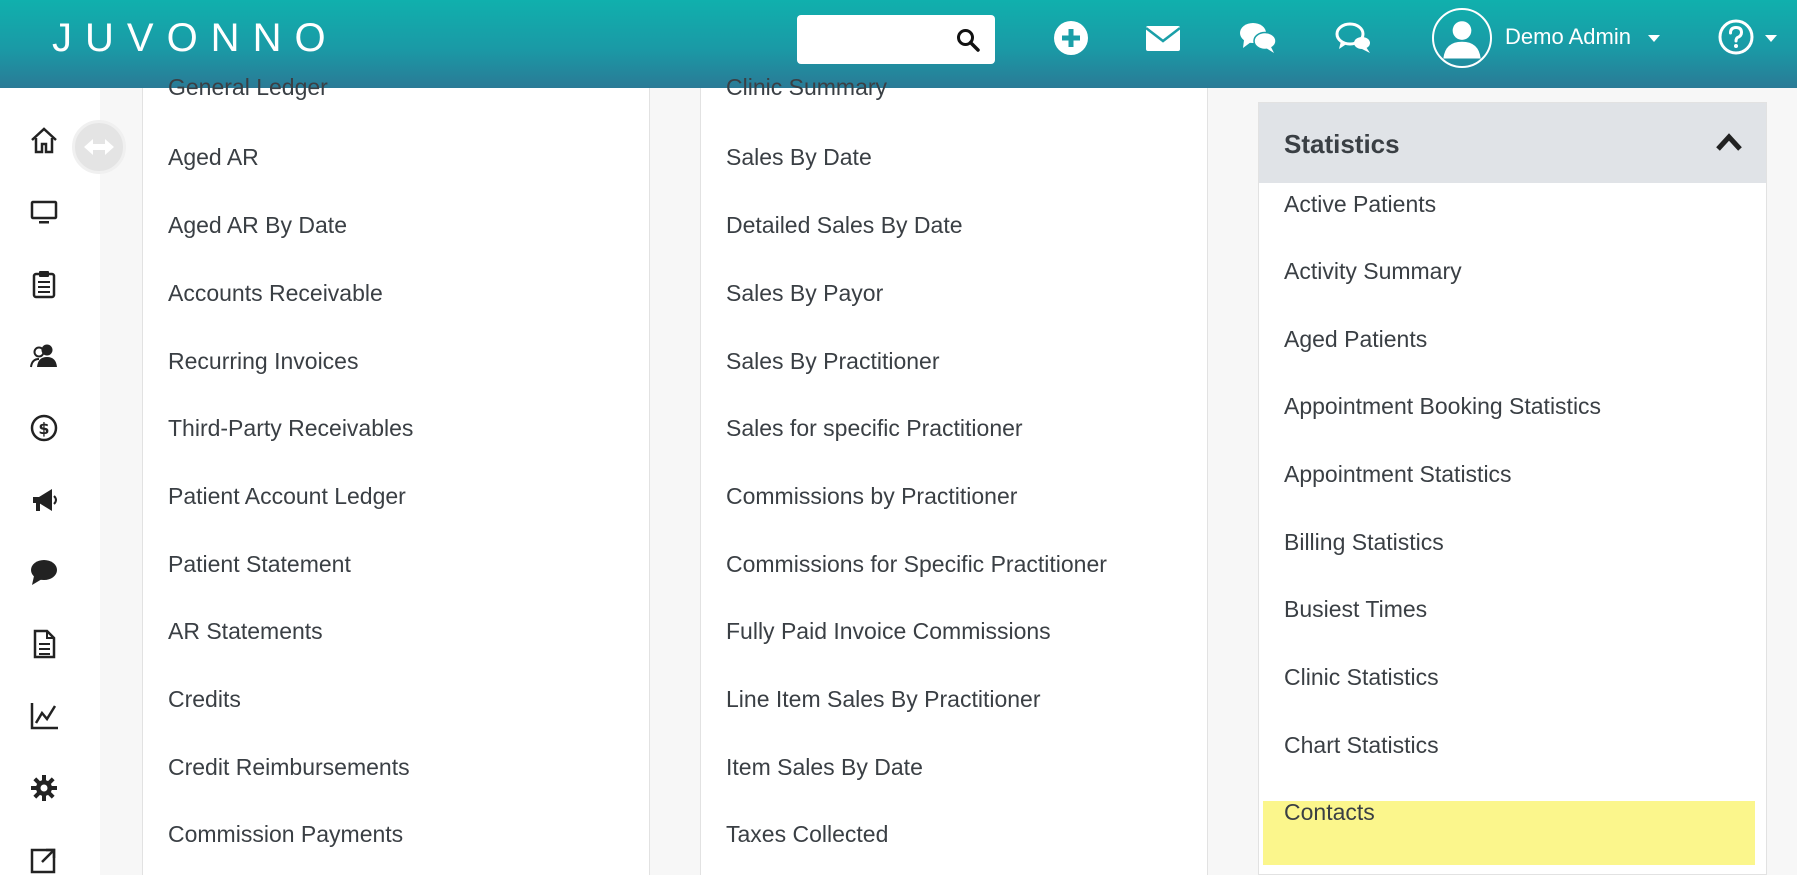 The width and height of the screenshot is (1797, 875). I want to click on sidebar-collapse-toggle, so click(99, 147).